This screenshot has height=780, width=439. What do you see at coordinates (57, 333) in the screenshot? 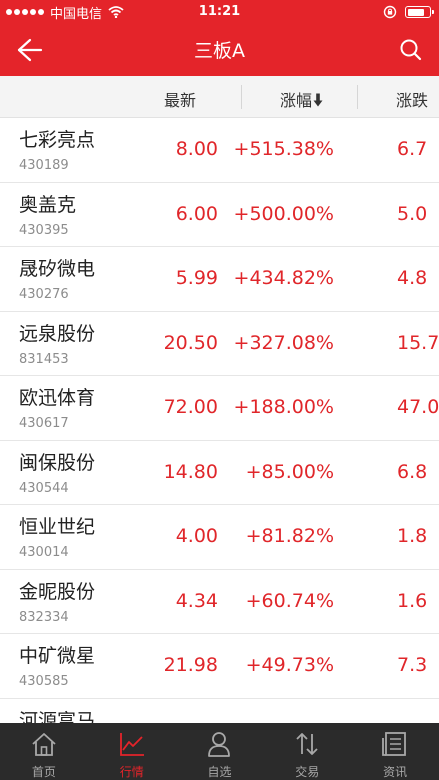
I see `stock-name: 远泉股份` at bounding box center [57, 333].